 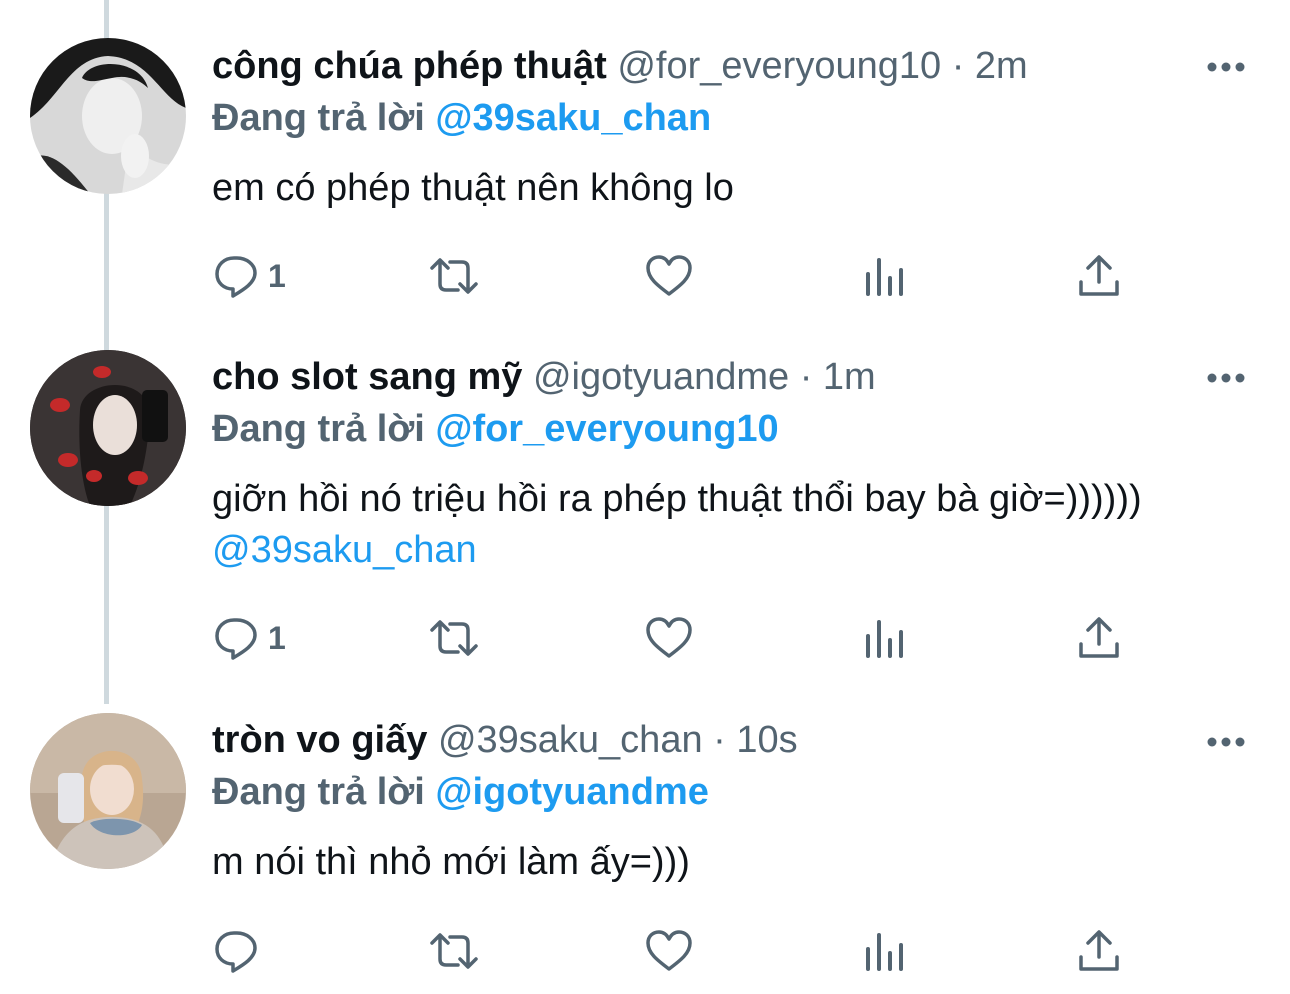 I want to click on display-name: cho slot sang mỹ, so click(x=367, y=377).